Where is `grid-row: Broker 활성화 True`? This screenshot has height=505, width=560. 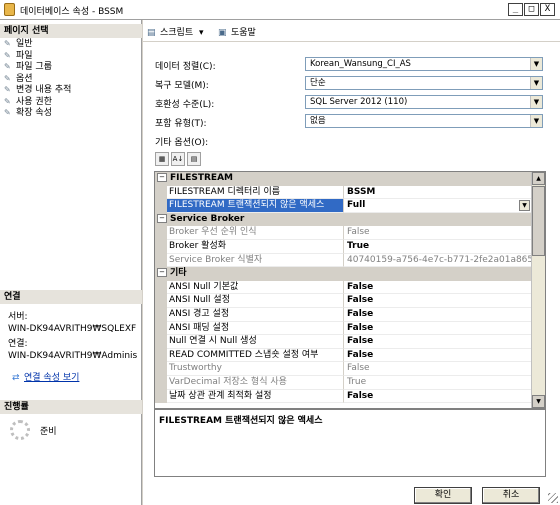
grid-row: Broker 활성화 True is located at coordinates (343, 247).